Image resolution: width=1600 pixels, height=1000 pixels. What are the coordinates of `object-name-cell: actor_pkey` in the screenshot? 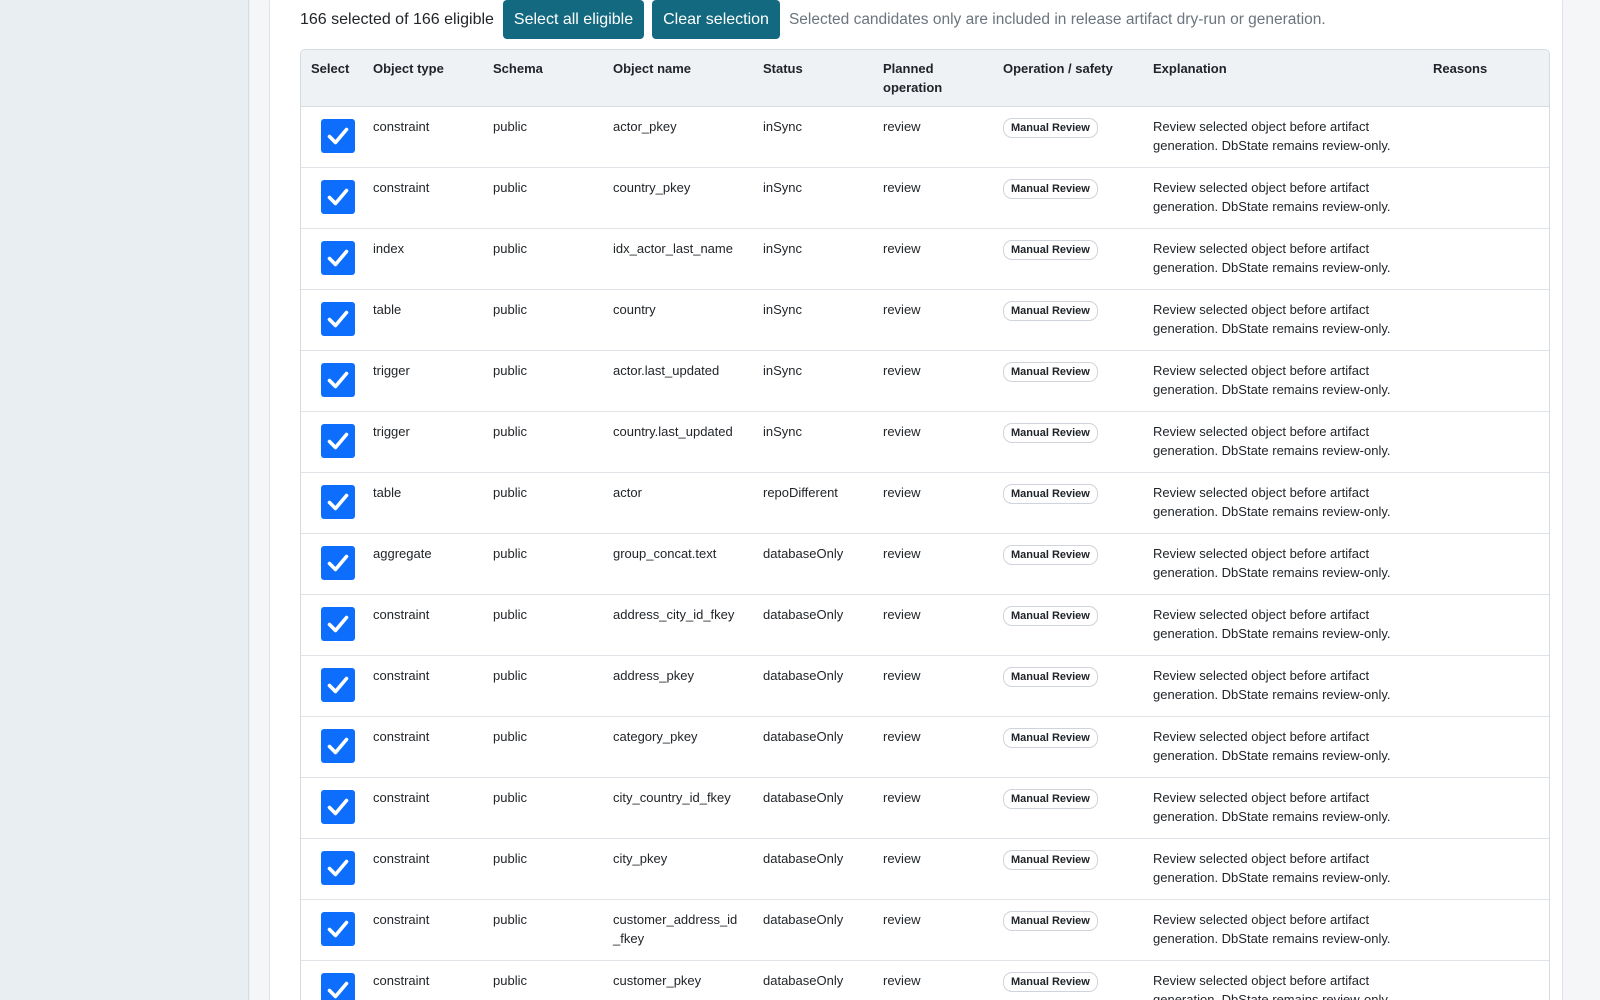 It's located at (678, 137).